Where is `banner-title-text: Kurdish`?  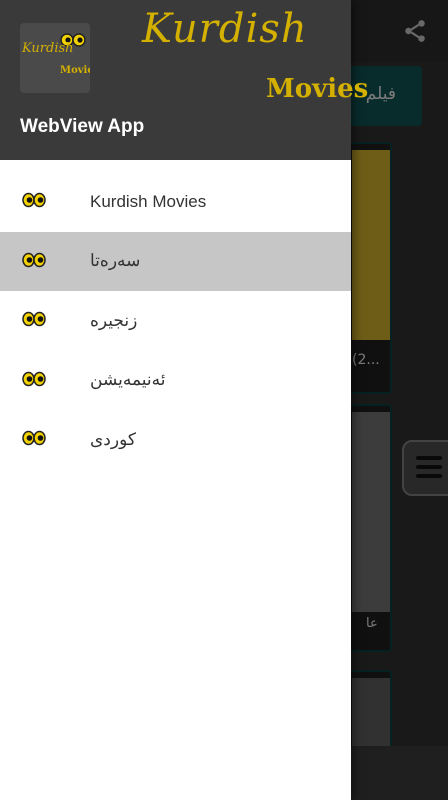 banner-title-text: Kurdish is located at coordinates (225, 29).